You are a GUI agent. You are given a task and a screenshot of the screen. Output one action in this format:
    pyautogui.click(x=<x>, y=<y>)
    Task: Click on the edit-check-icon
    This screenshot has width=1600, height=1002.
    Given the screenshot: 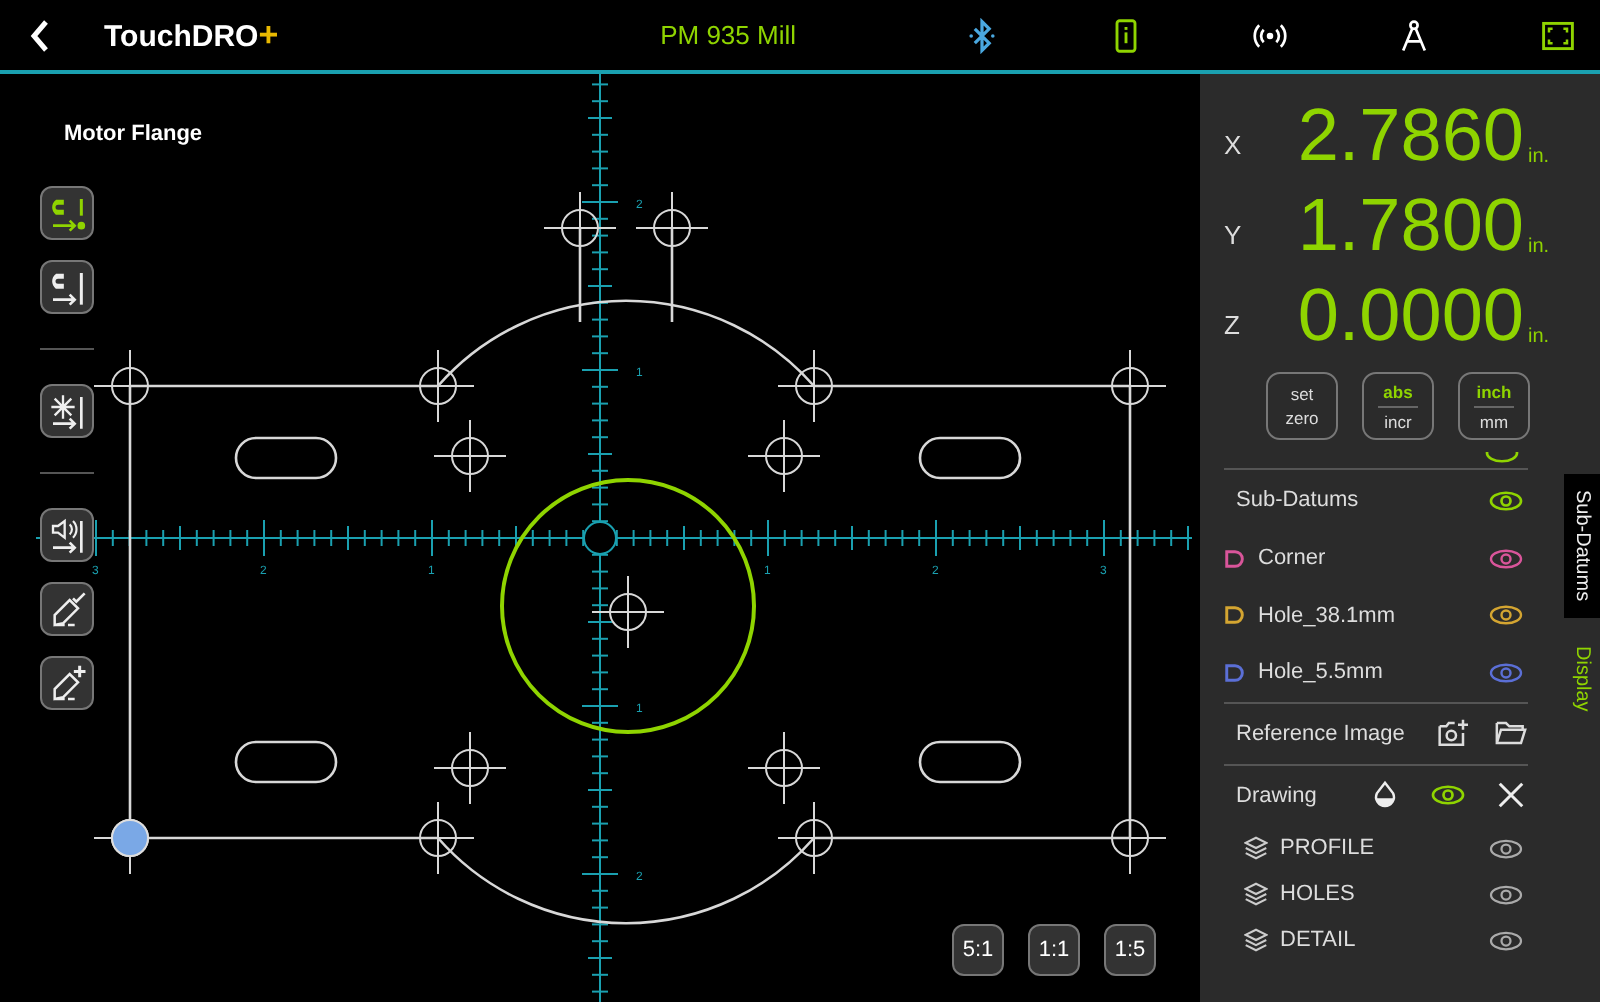 What is the action you would take?
    pyautogui.click(x=67, y=609)
    